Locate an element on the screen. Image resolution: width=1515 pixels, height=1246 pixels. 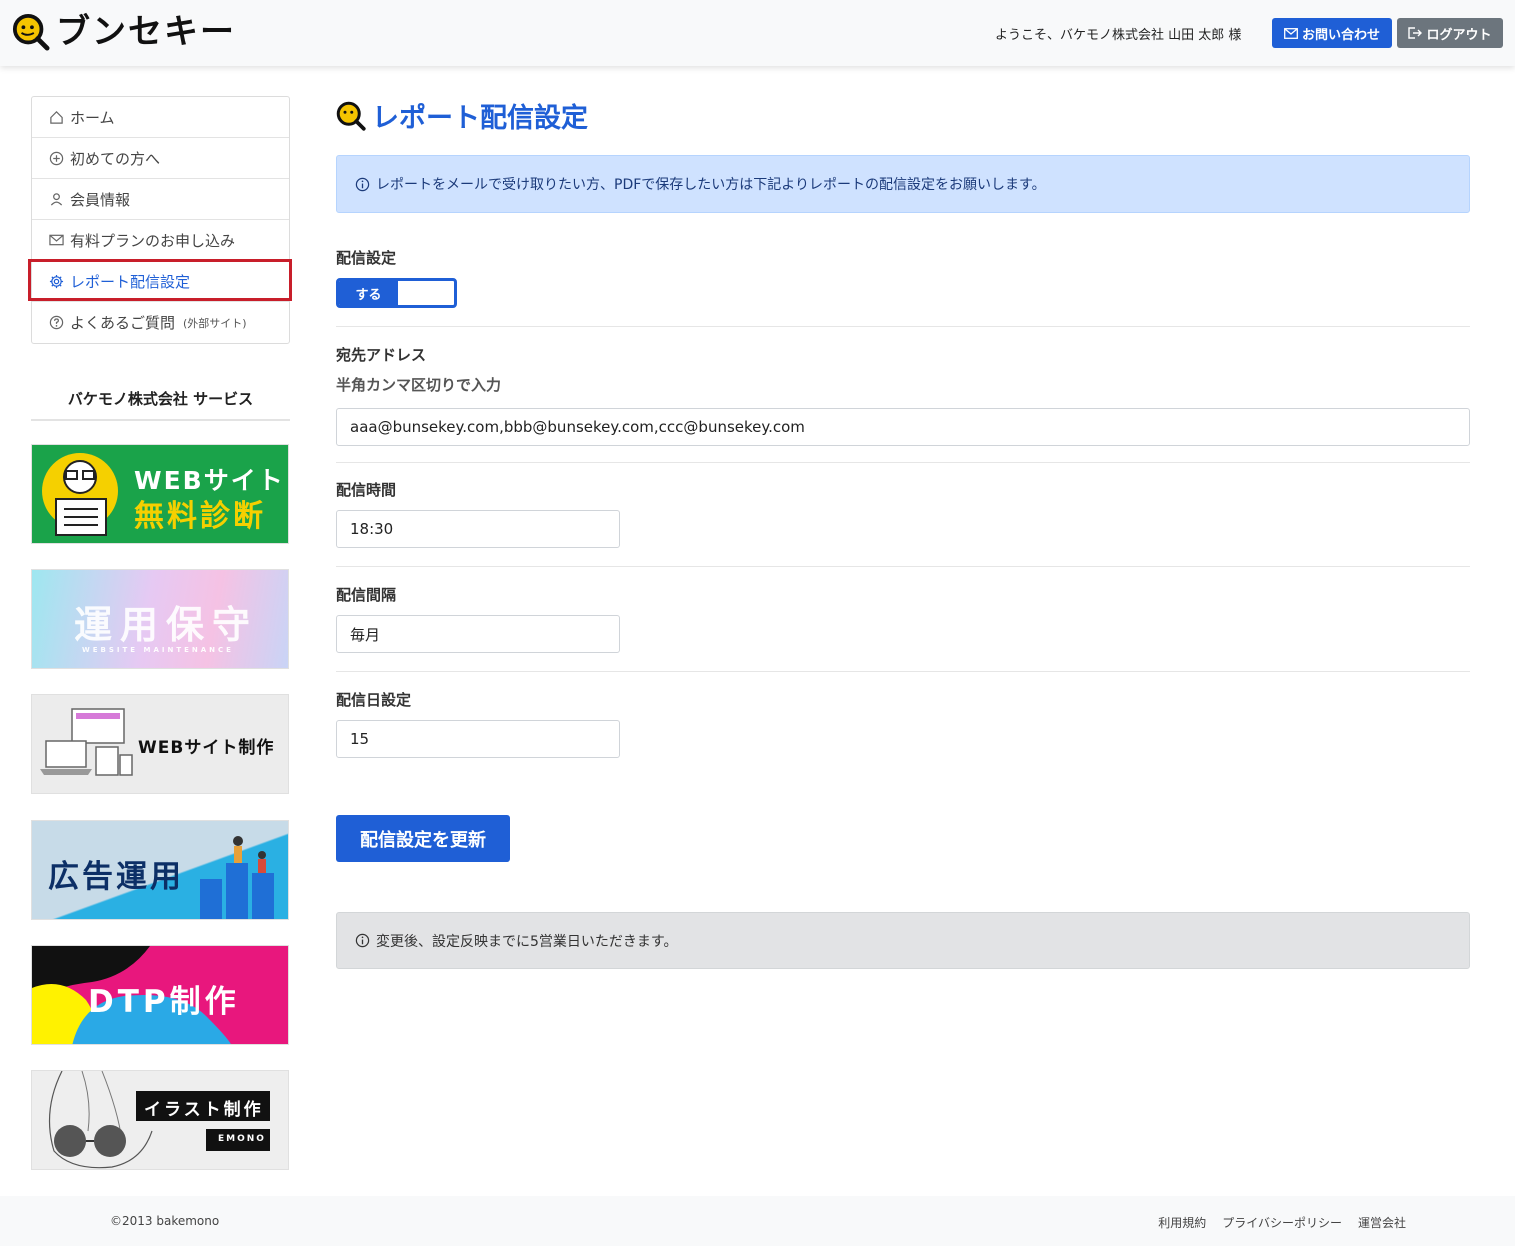
banner-line2: WEBSITE MAINTENANCE is located at coordinates (158, 650).